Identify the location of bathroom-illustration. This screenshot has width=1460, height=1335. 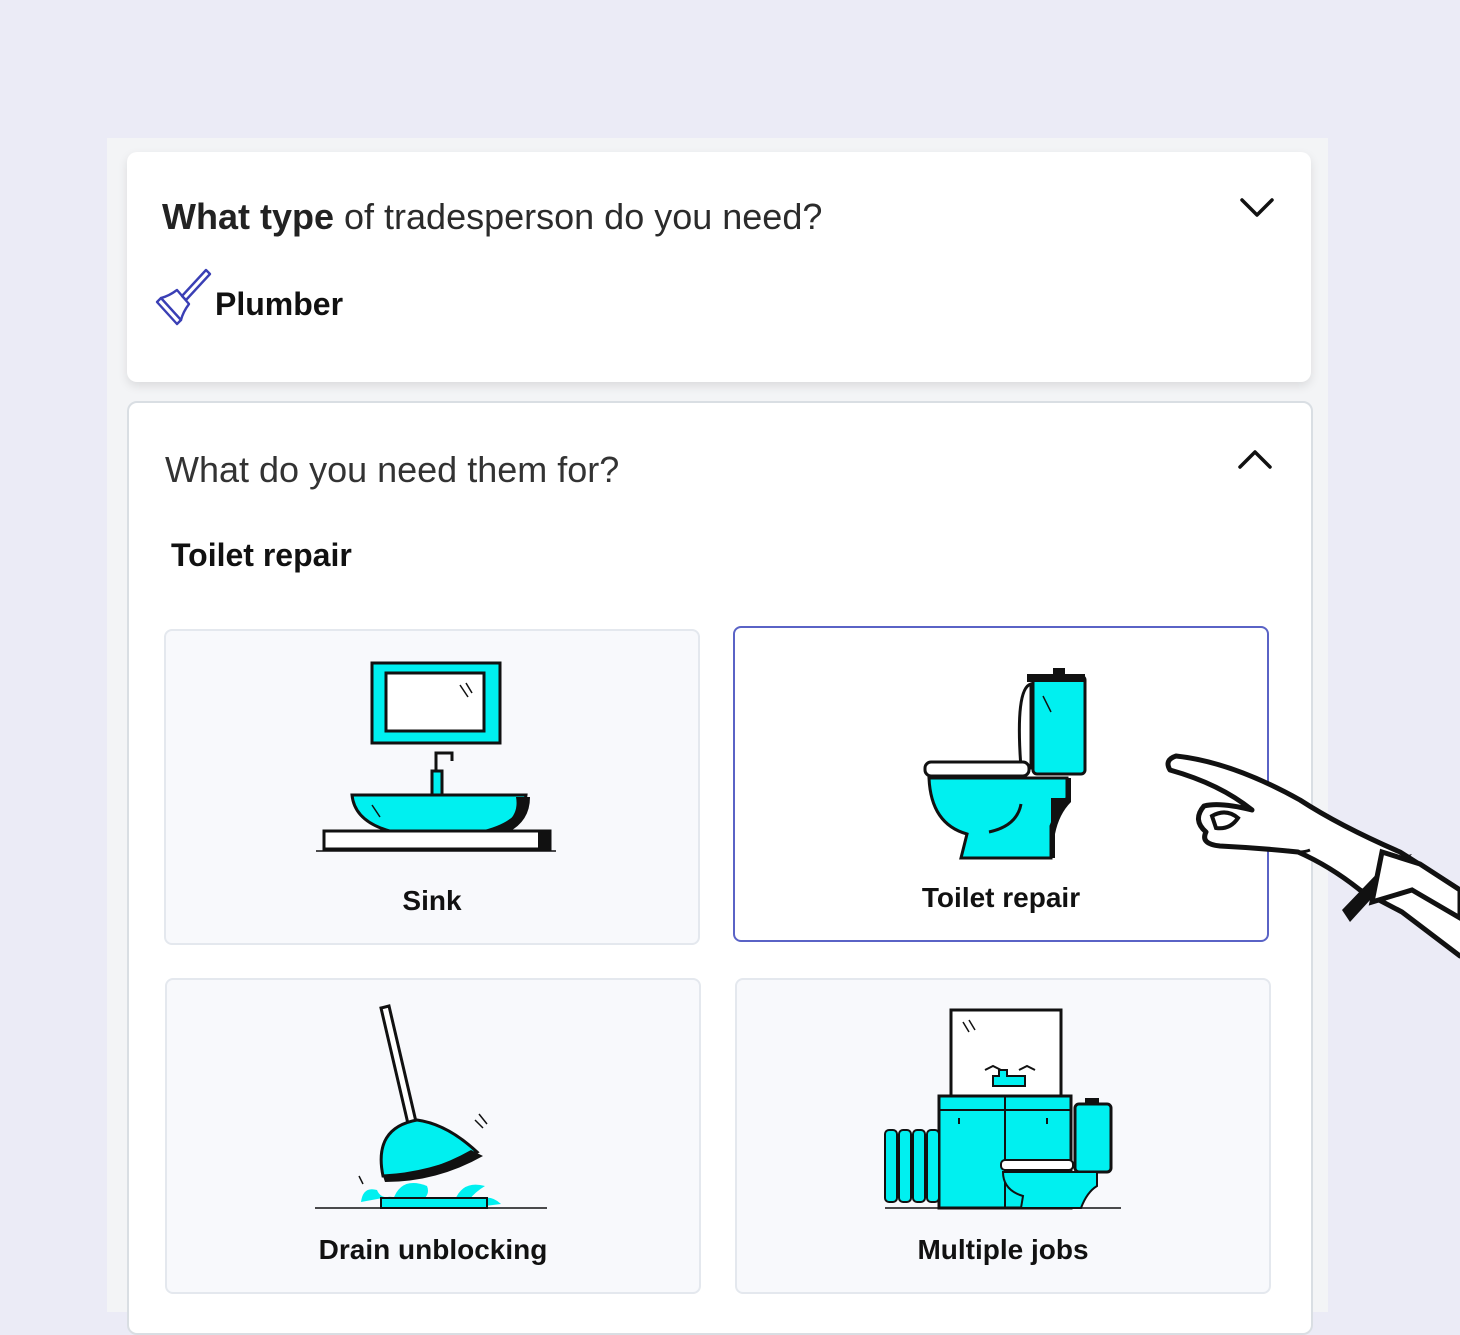
(1002, 1109).